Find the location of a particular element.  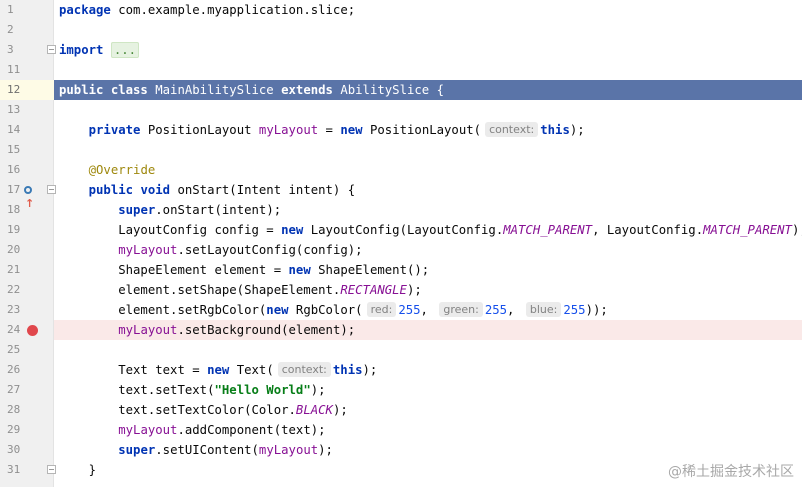

line-number: 26 is located at coordinates (14, 369).